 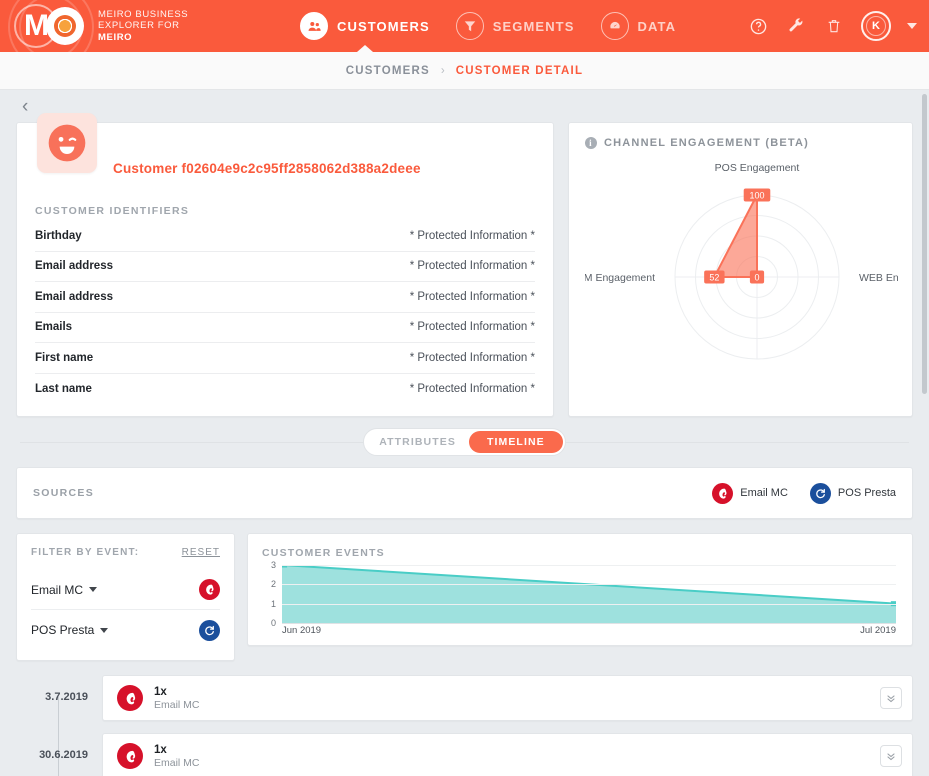 What do you see at coordinates (74, 266) in the screenshot?
I see `identifier-key: Email address` at bounding box center [74, 266].